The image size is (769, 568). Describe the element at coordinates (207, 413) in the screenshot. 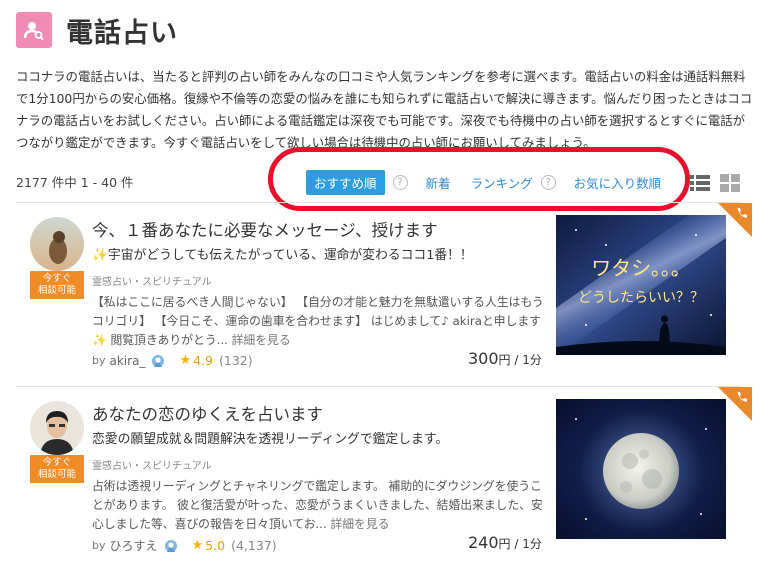

I see `listing-title: あなたの恋のゆくえを占います` at that location.